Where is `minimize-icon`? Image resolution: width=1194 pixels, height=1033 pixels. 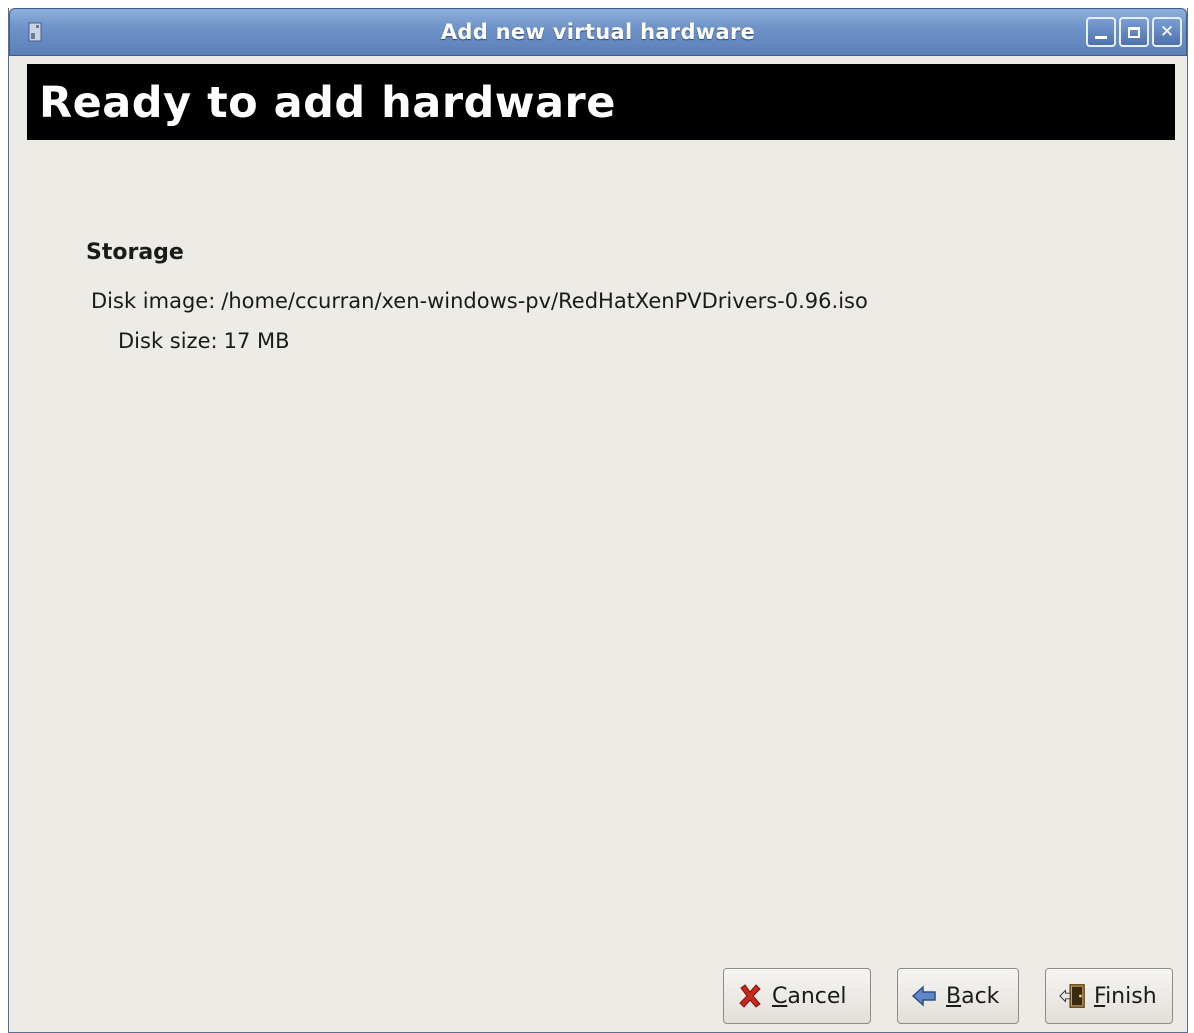
minimize-icon is located at coordinates (1101, 37).